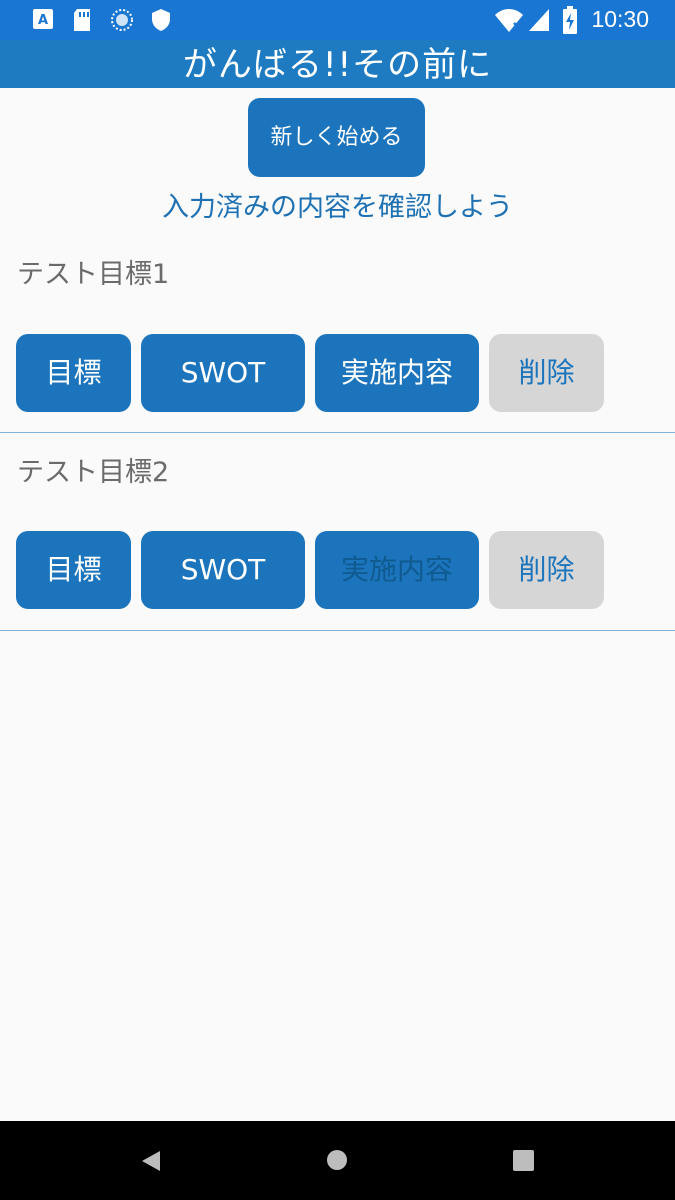  I want to click on shield-icon, so click(161, 20).